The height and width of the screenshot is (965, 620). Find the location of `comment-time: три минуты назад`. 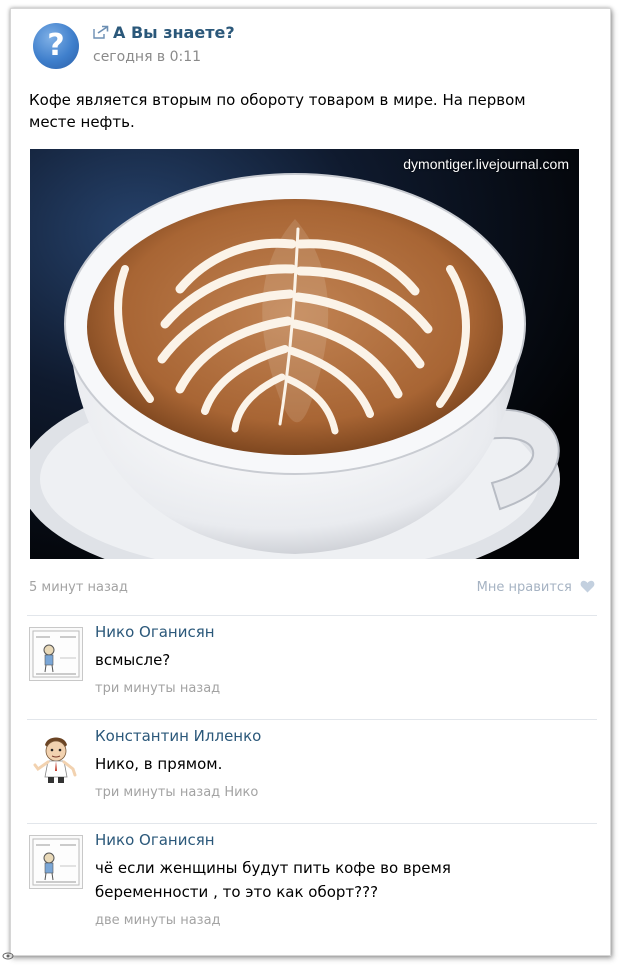

comment-time: три минуты назад is located at coordinates (335, 688).